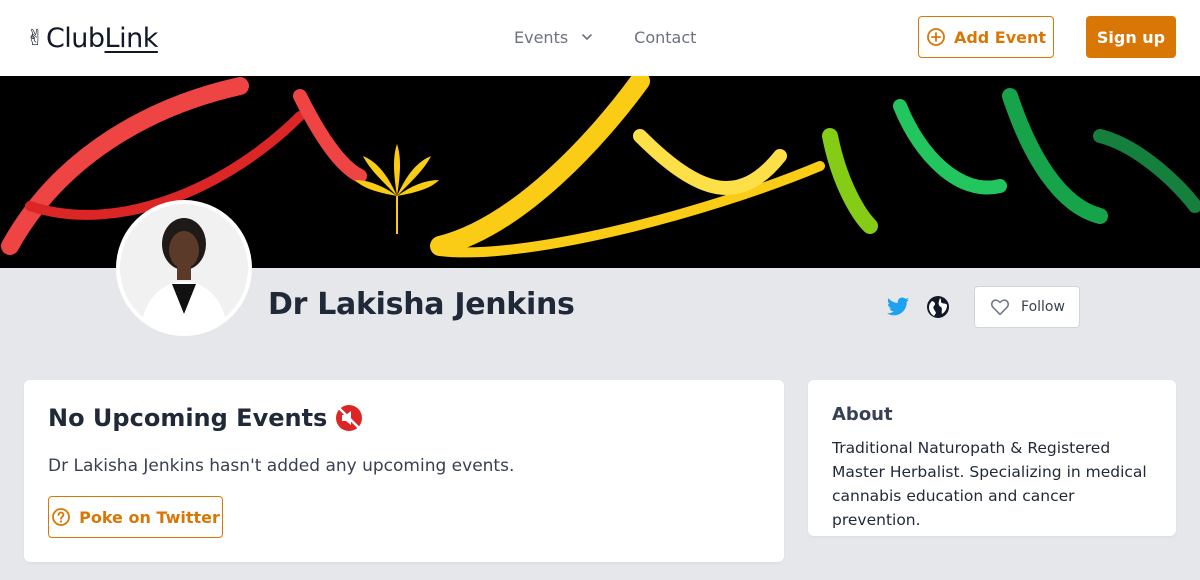 The image size is (1200, 580). I want to click on avatar-portrait, so click(184, 268).